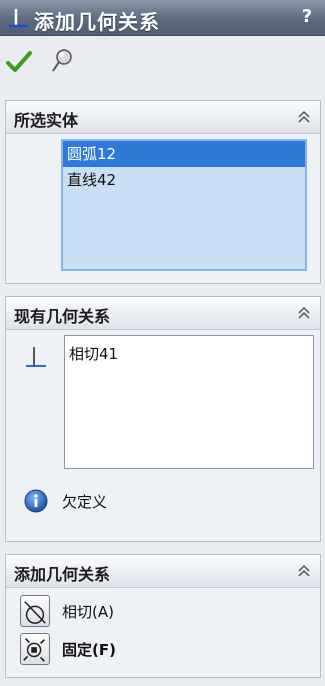 The height and width of the screenshot is (686, 325). What do you see at coordinates (163, 571) in the screenshot?
I see `add-relations-header: 添加几何关系` at bounding box center [163, 571].